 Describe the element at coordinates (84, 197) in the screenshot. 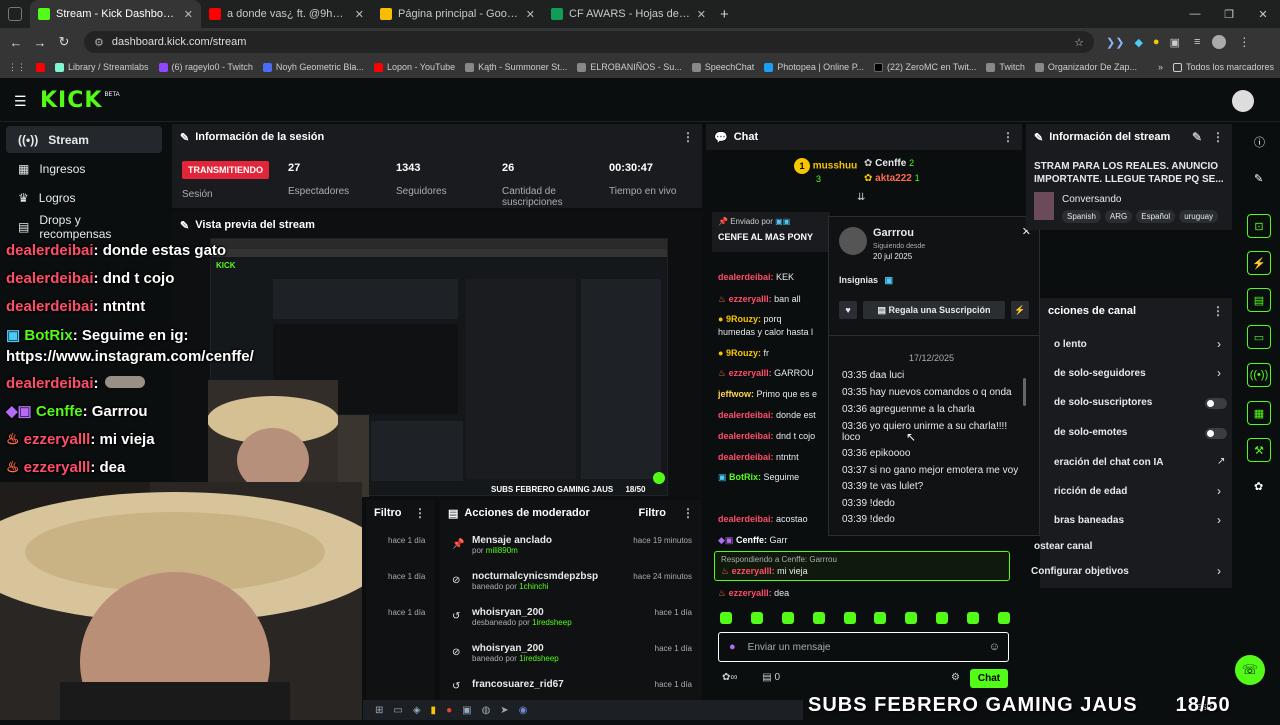

I see `sidebar-item-logros: ♛ Logros` at that location.